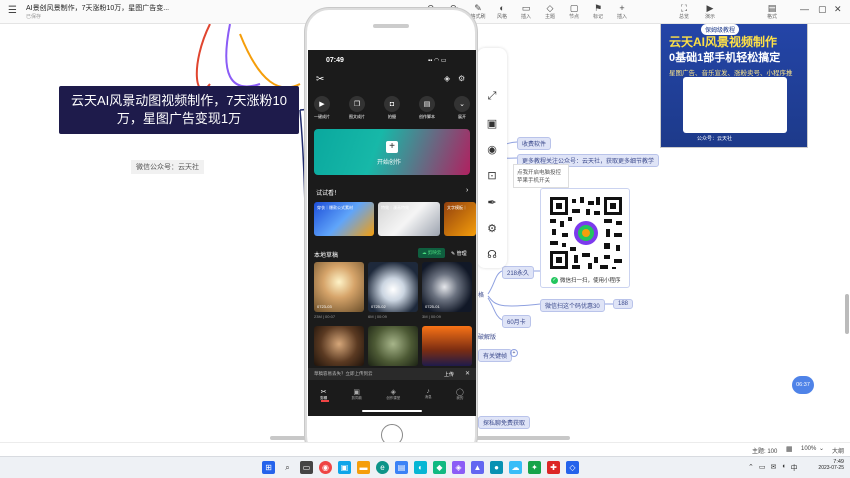 The width and height of the screenshot is (850, 478). What do you see at coordinates (821, 448) in the screenshot?
I see `zoom-chevron-icon: ⌄` at bounding box center [821, 448].